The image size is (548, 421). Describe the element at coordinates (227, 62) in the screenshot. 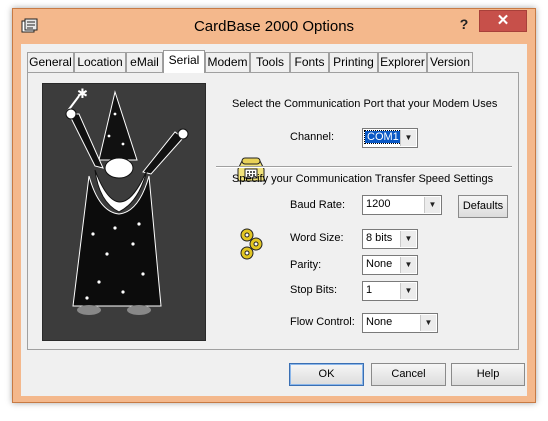

I see `tab-modem: Modem` at that location.